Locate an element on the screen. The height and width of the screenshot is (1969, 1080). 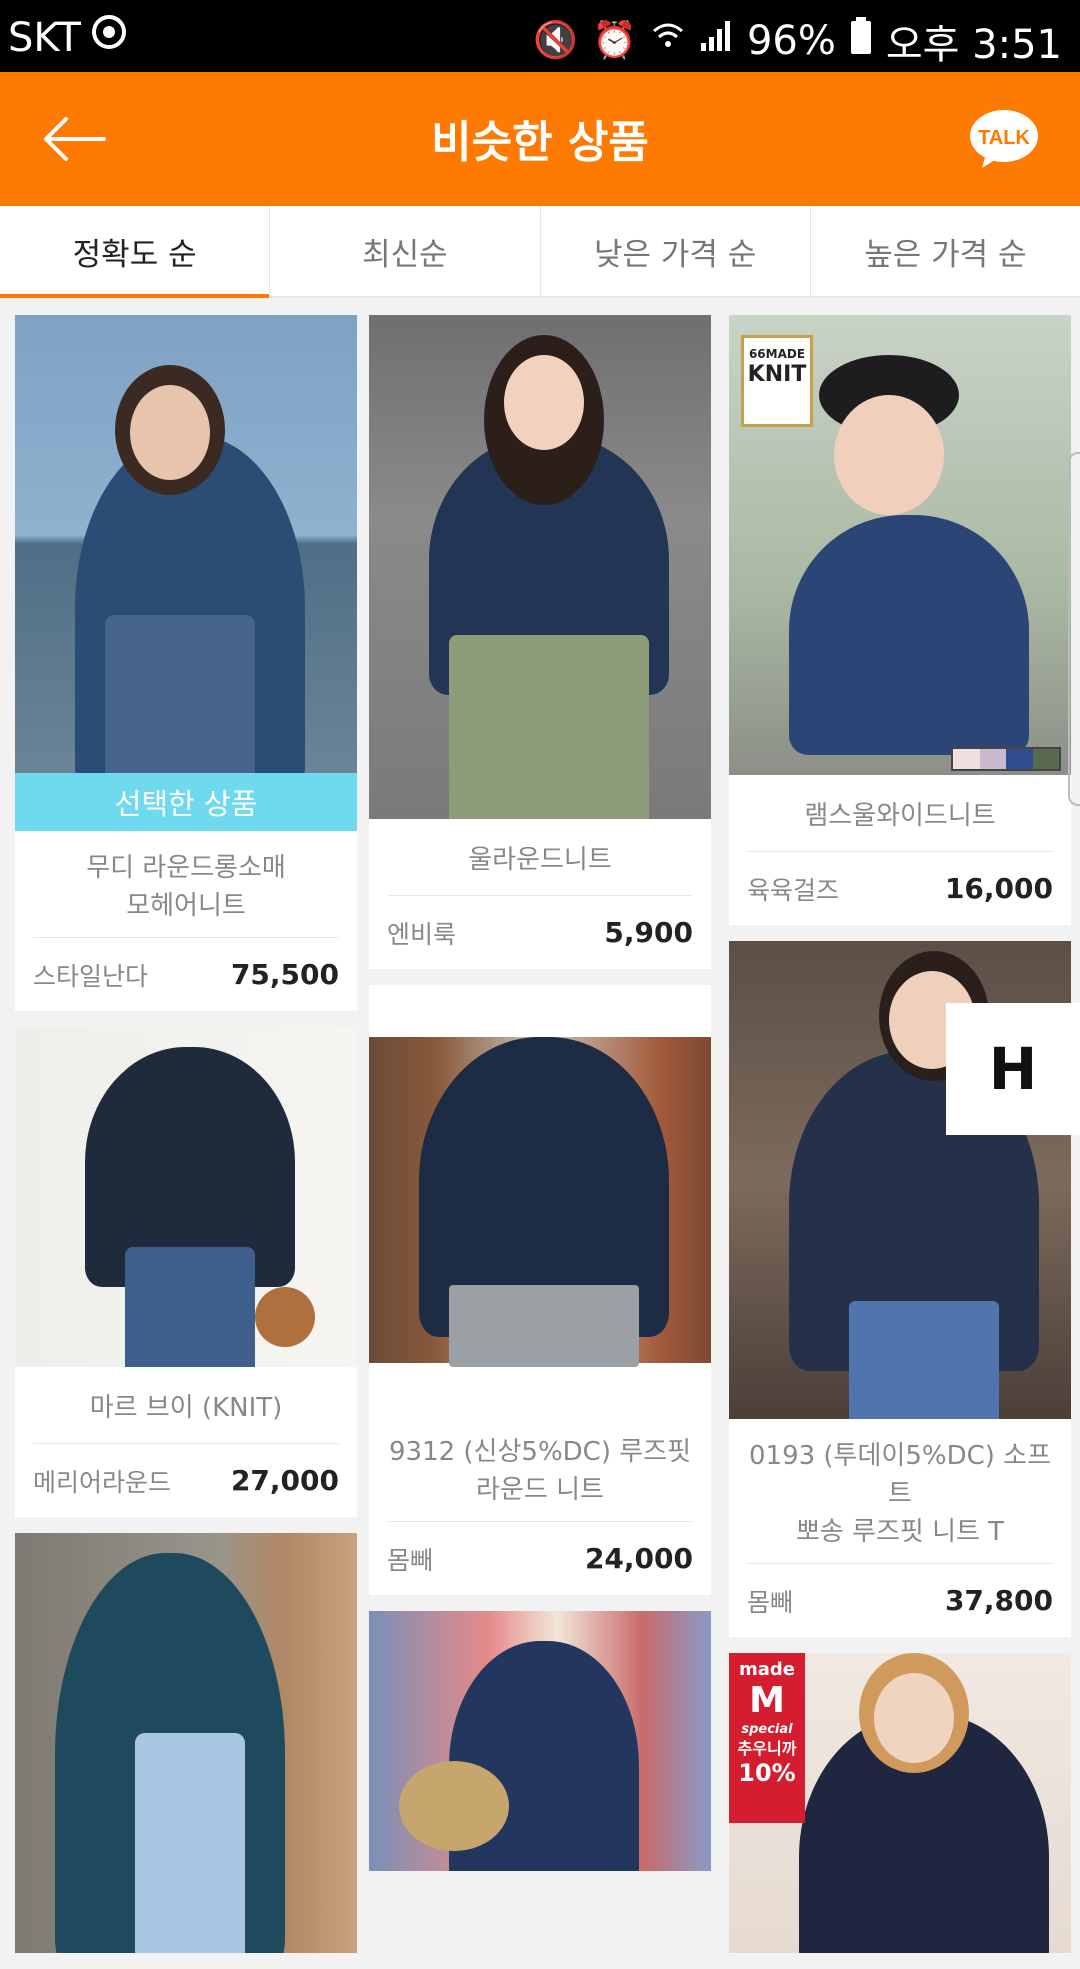
tab-high-price: 높은 가격 순 is located at coordinates (945, 251).